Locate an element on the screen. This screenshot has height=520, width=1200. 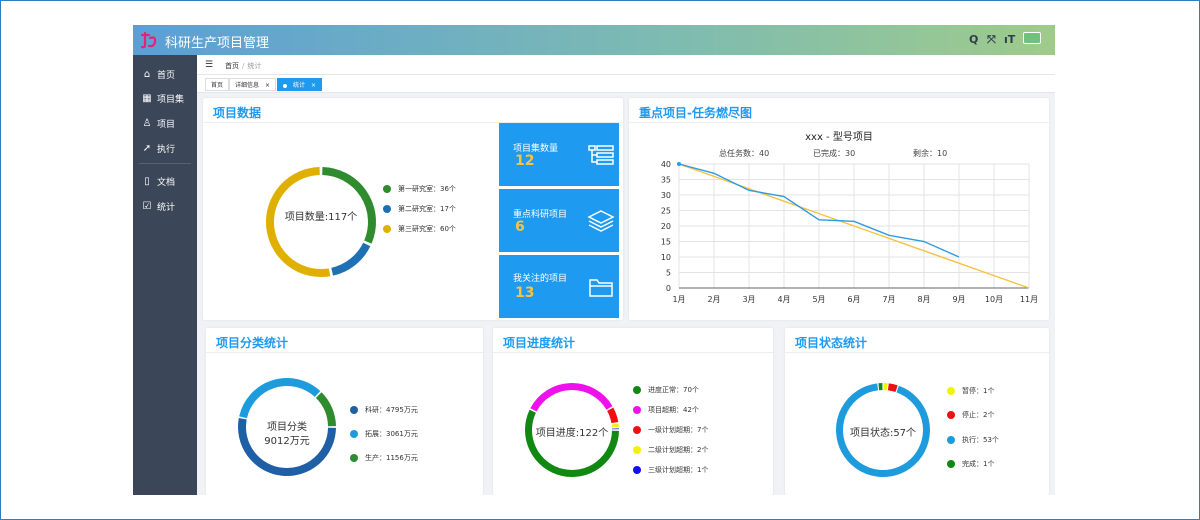
legend-item: 二级计划超期：2个 is located at coordinates (670, 450).